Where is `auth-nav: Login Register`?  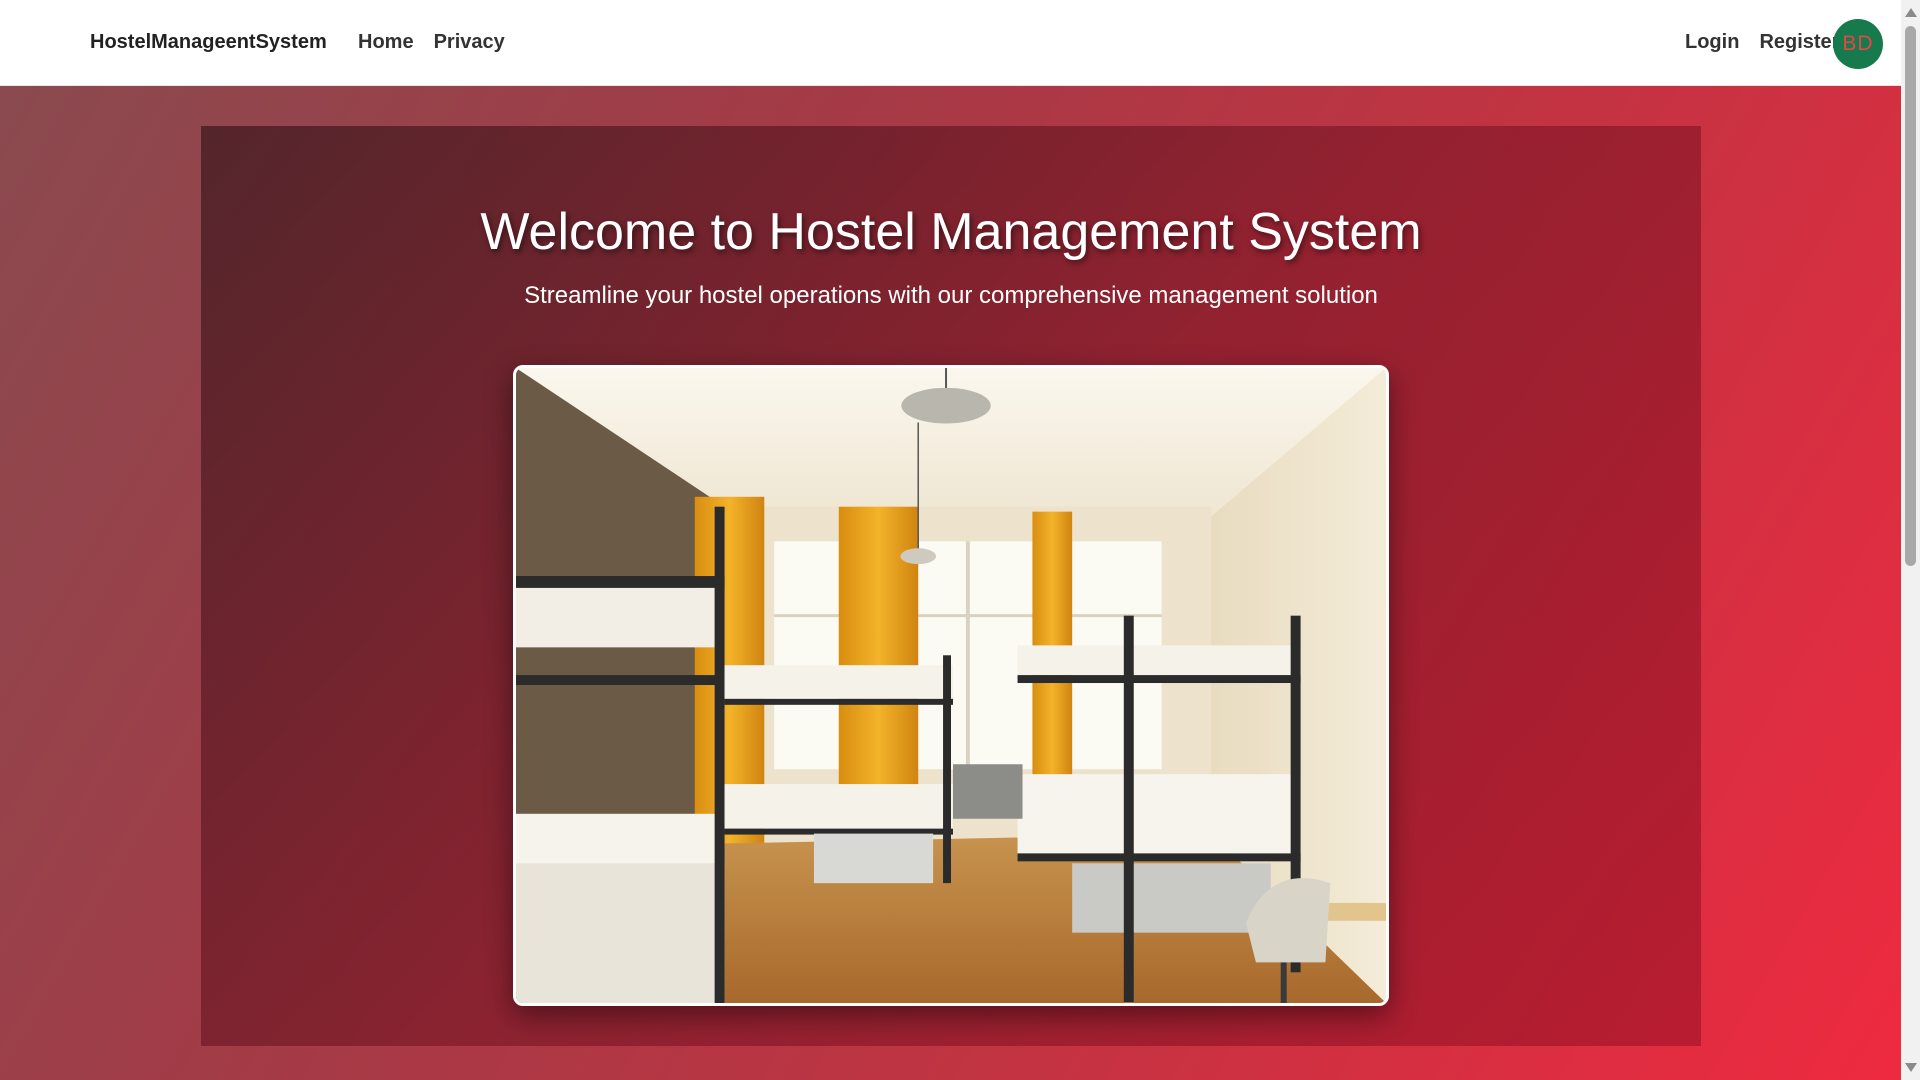
auth-nav: Login Register is located at coordinates (1762, 42).